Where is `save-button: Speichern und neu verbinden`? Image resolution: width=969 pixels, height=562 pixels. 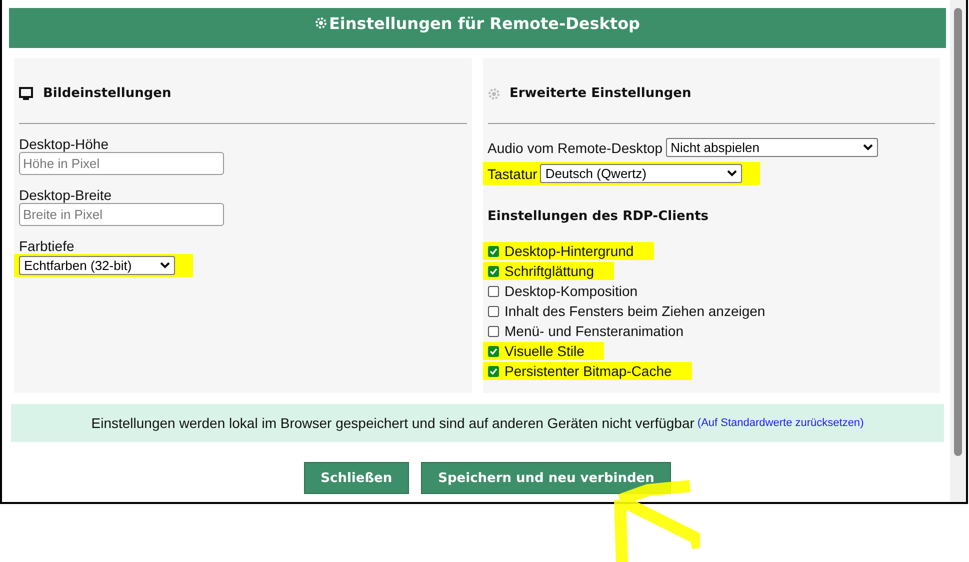
save-button: Speichern und neu verbinden is located at coordinates (546, 478).